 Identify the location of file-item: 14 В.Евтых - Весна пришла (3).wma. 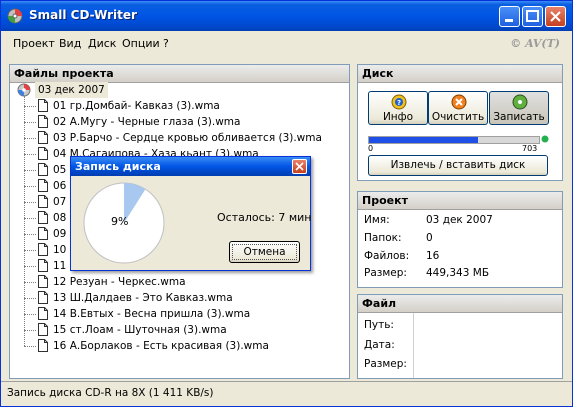
(170, 314).